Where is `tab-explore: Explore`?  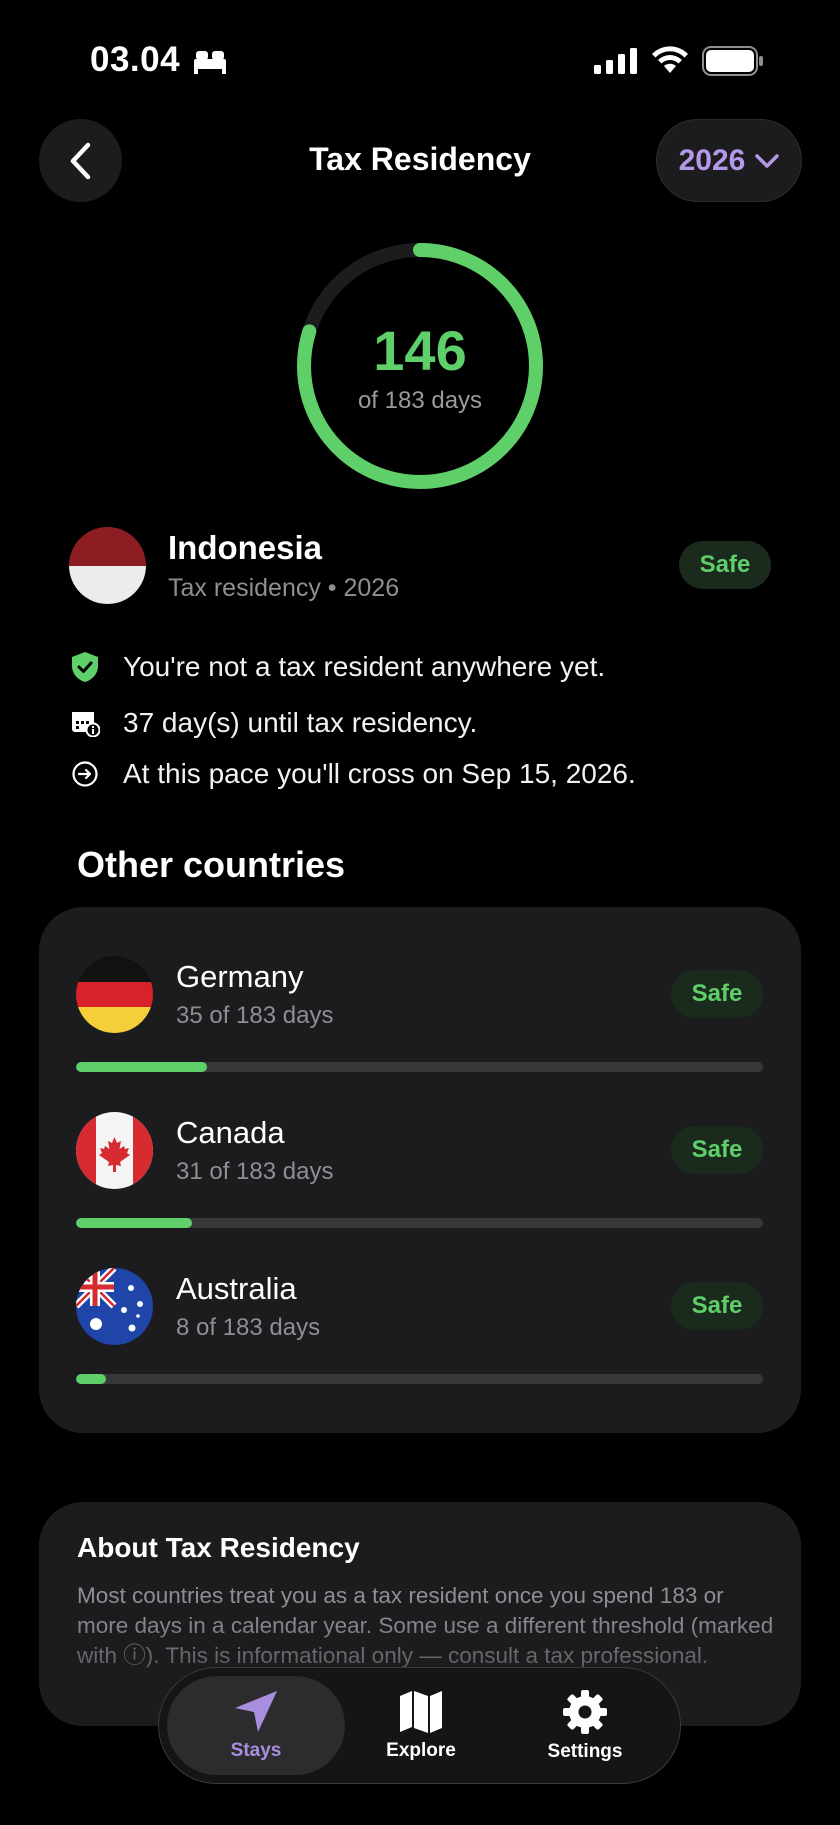
tab-explore: Explore is located at coordinates (421, 1725).